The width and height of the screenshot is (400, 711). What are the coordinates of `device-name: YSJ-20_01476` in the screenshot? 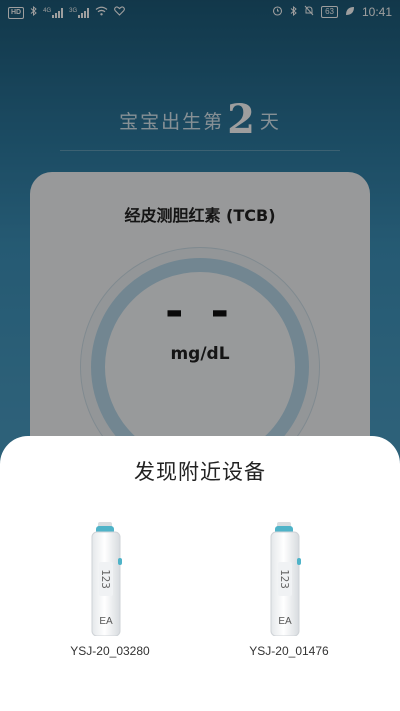 It's located at (289, 651).